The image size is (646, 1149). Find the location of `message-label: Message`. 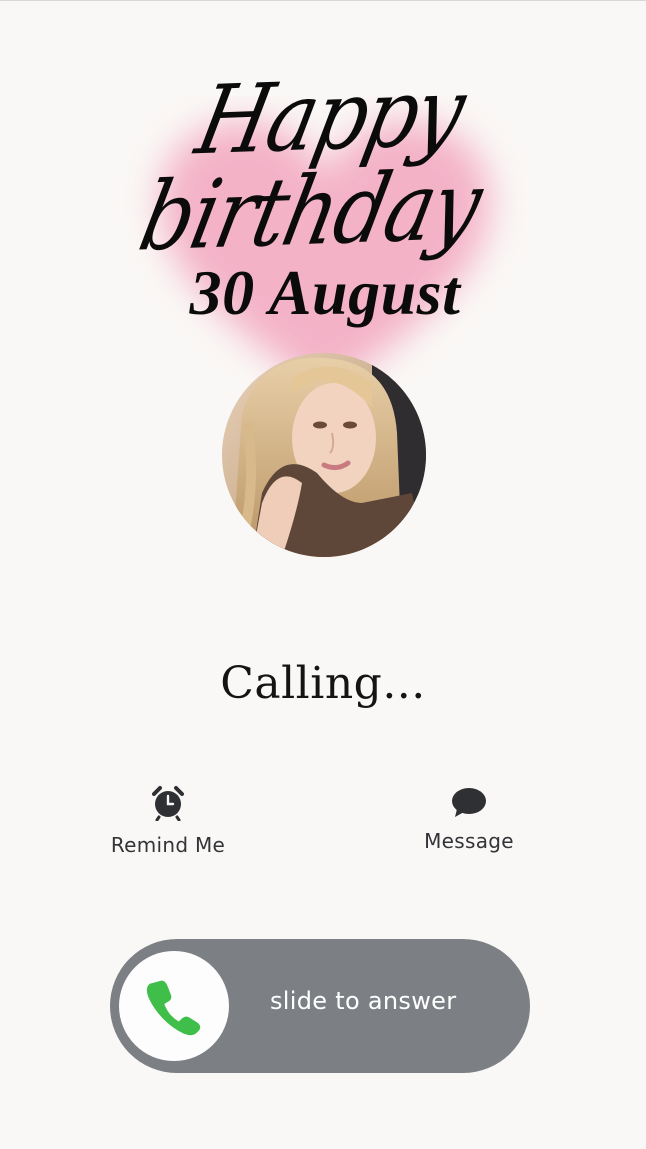

message-label: Message is located at coordinates (469, 841).